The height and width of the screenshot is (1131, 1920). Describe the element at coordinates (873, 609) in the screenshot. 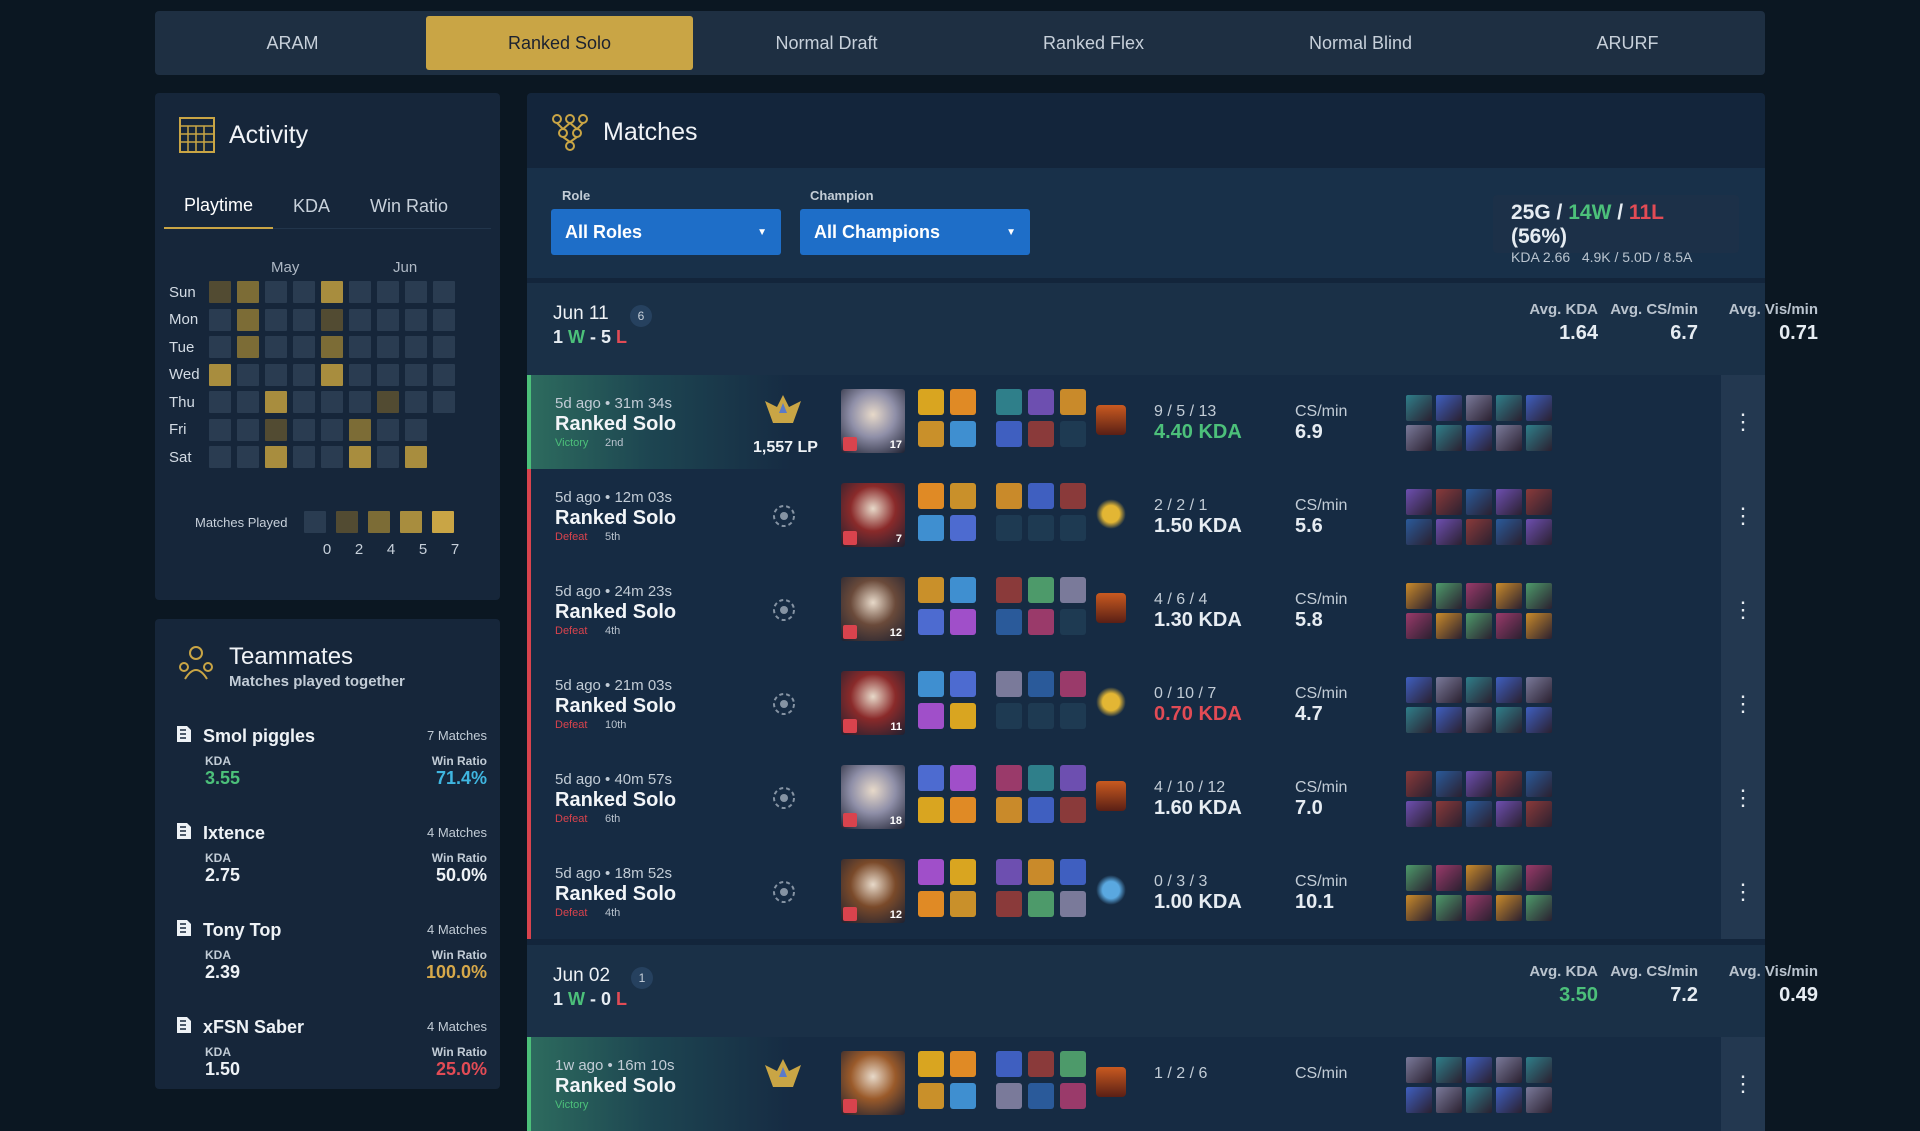

I see `champion-portrait: 12` at that location.